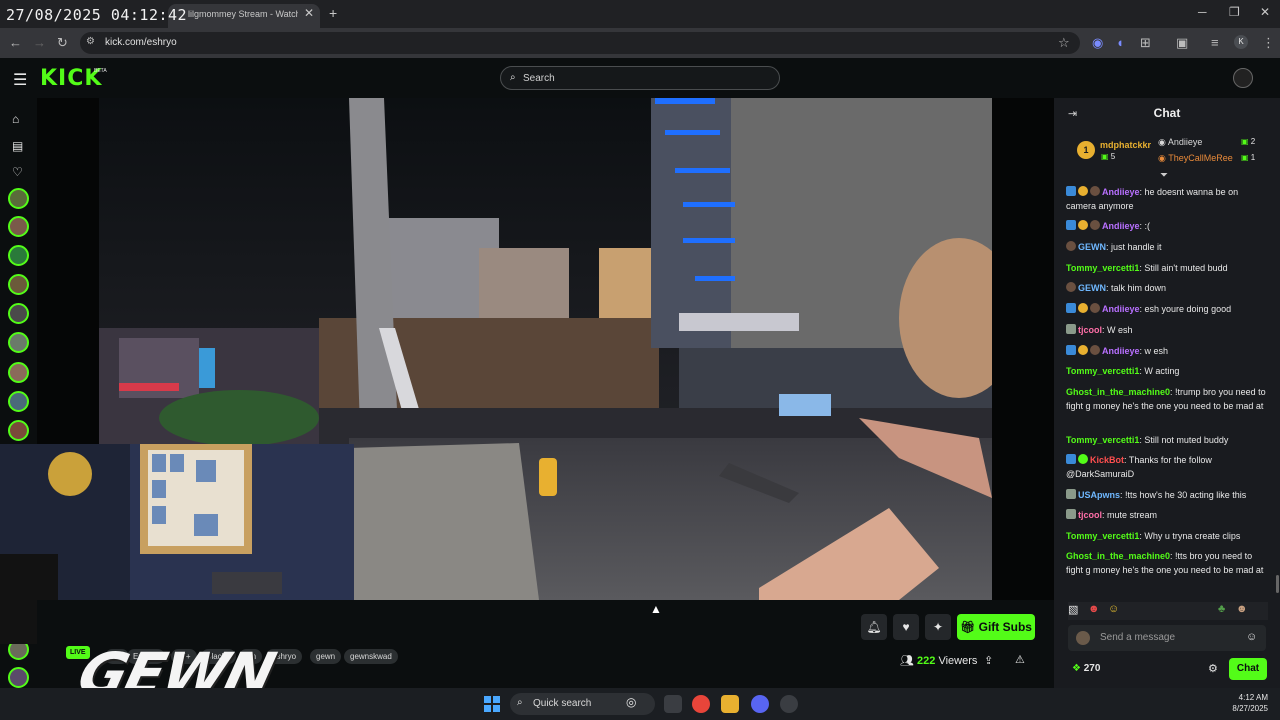 The height and width of the screenshot is (720, 1280). I want to click on expand-leaderboard-icon: ⏷, so click(1164, 175).